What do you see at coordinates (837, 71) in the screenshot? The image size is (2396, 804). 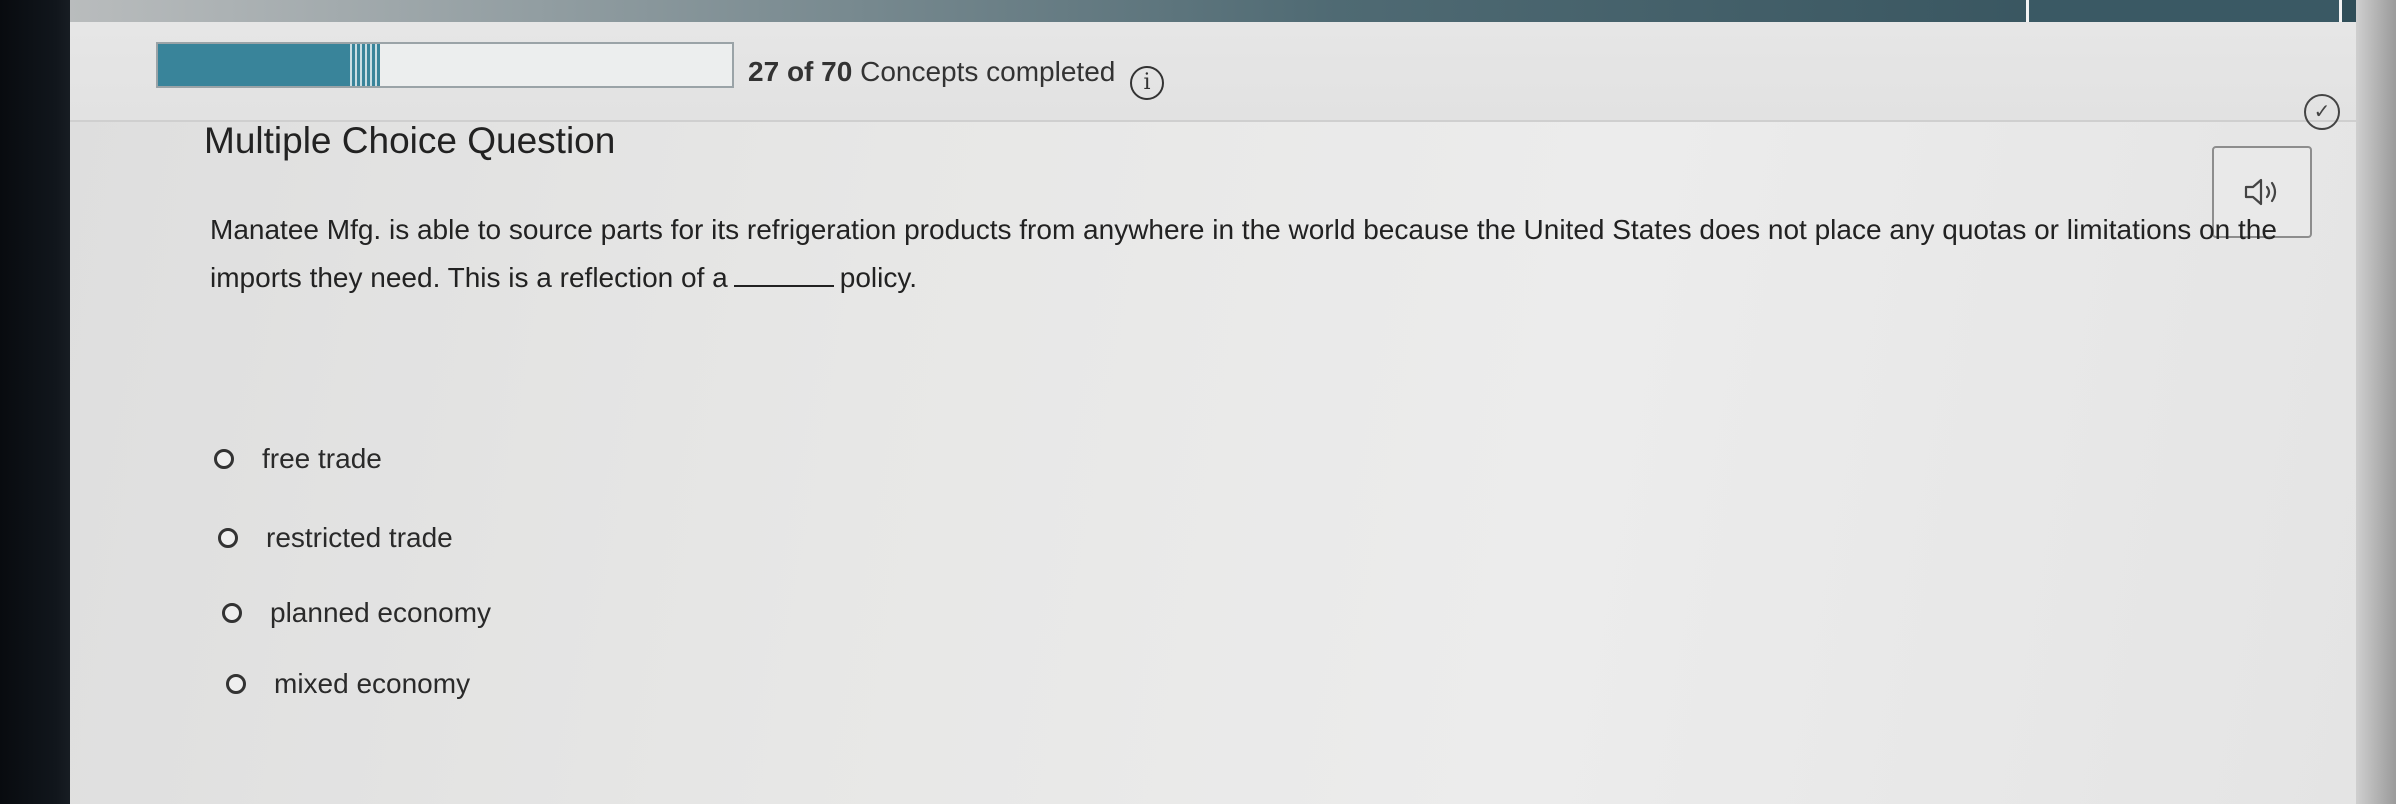 I see `progress-total-count: 70` at bounding box center [837, 71].